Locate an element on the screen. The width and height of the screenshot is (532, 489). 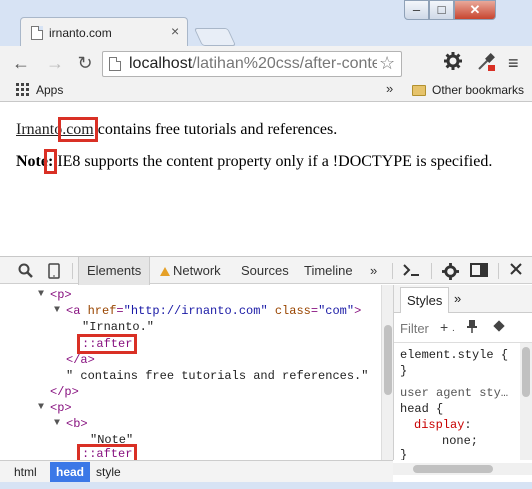
address-bar: localhost/latihan%20css/after-conte ☆ is located at coordinates (252, 64).